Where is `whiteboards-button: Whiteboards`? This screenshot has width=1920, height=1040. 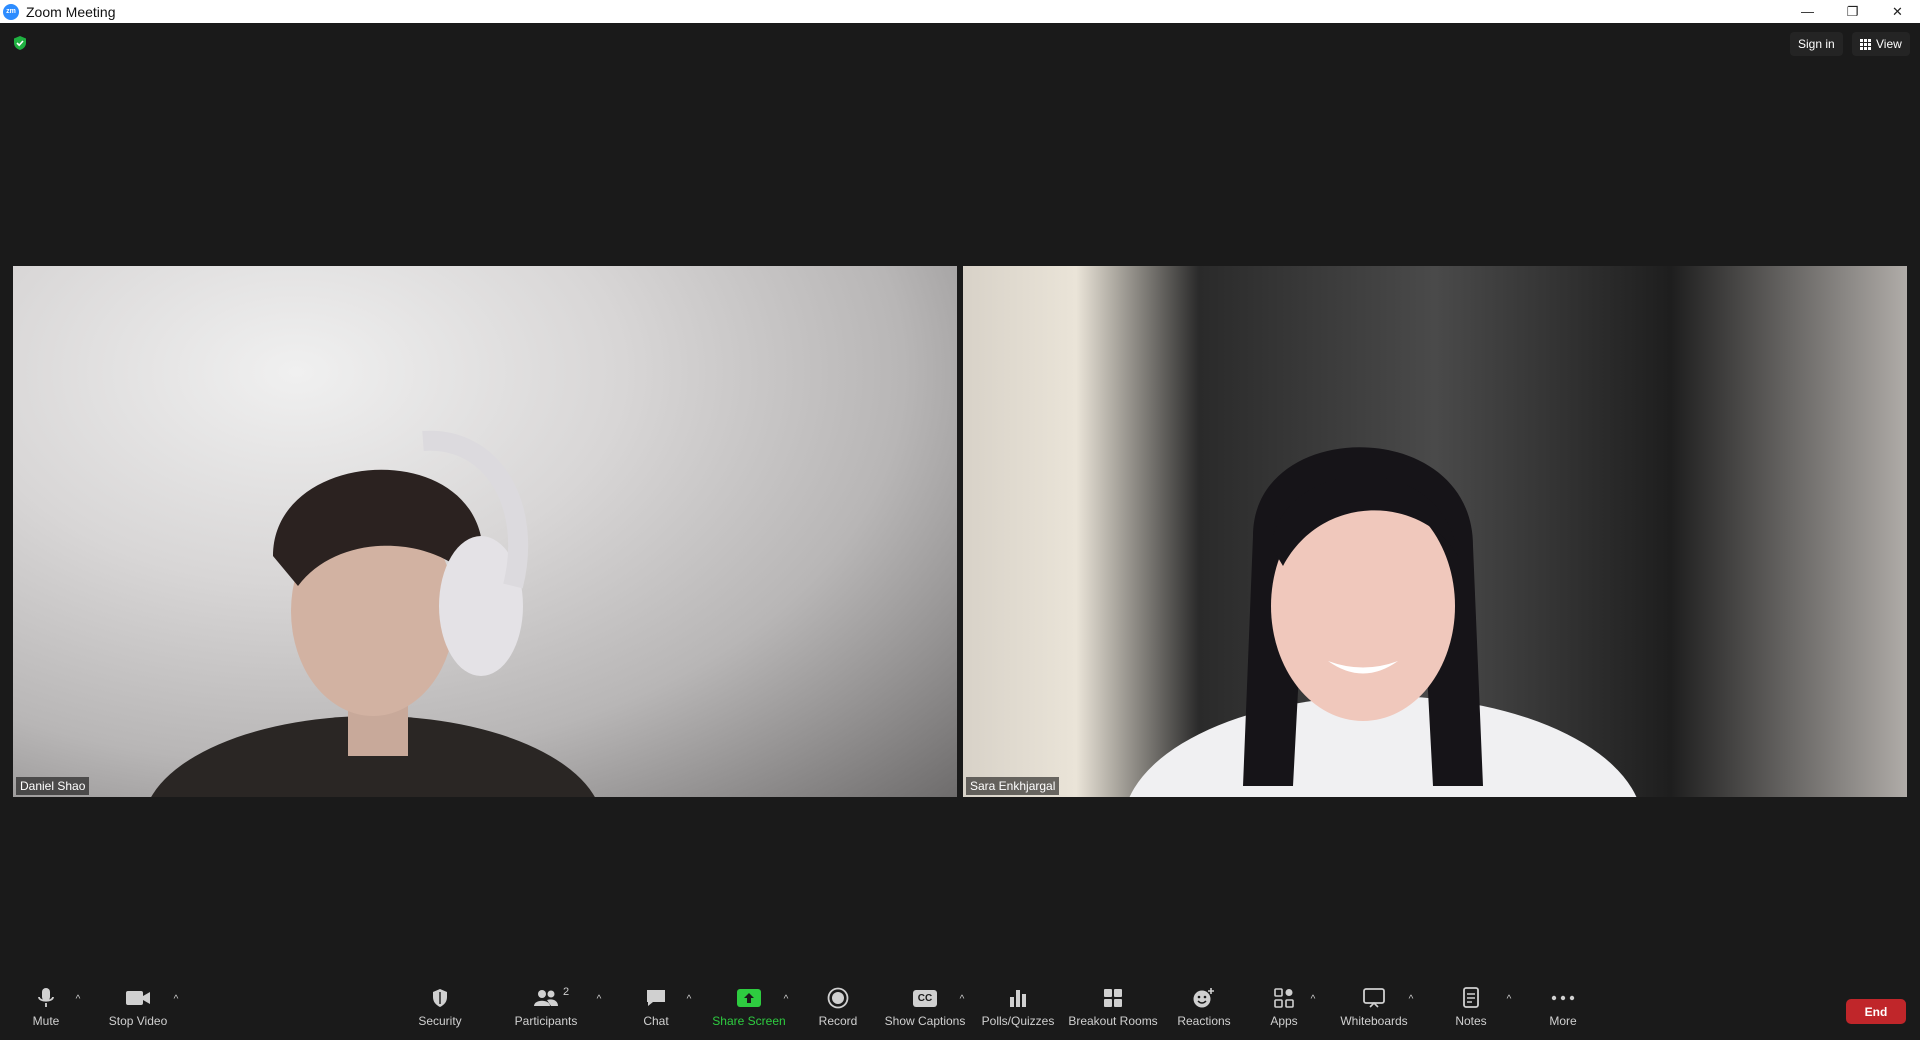
whiteboards-button: Whiteboards is located at coordinates (1374, 1010).